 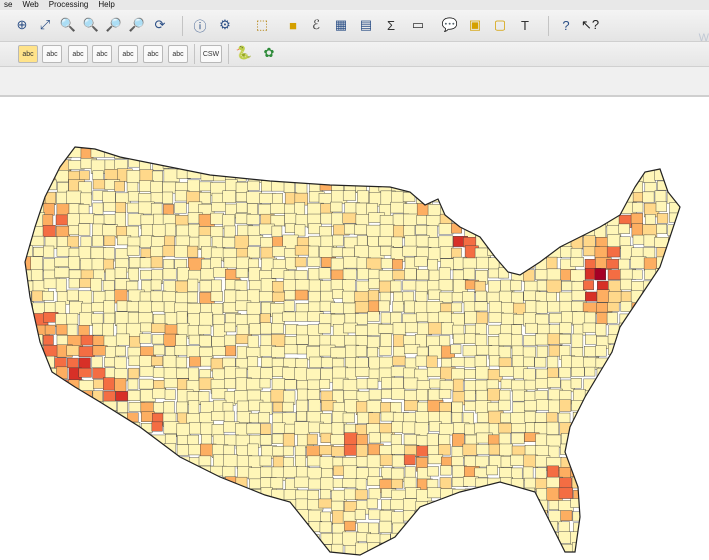 What do you see at coordinates (244, 53) in the screenshot?
I see `python-icon: 🐍` at bounding box center [244, 53].